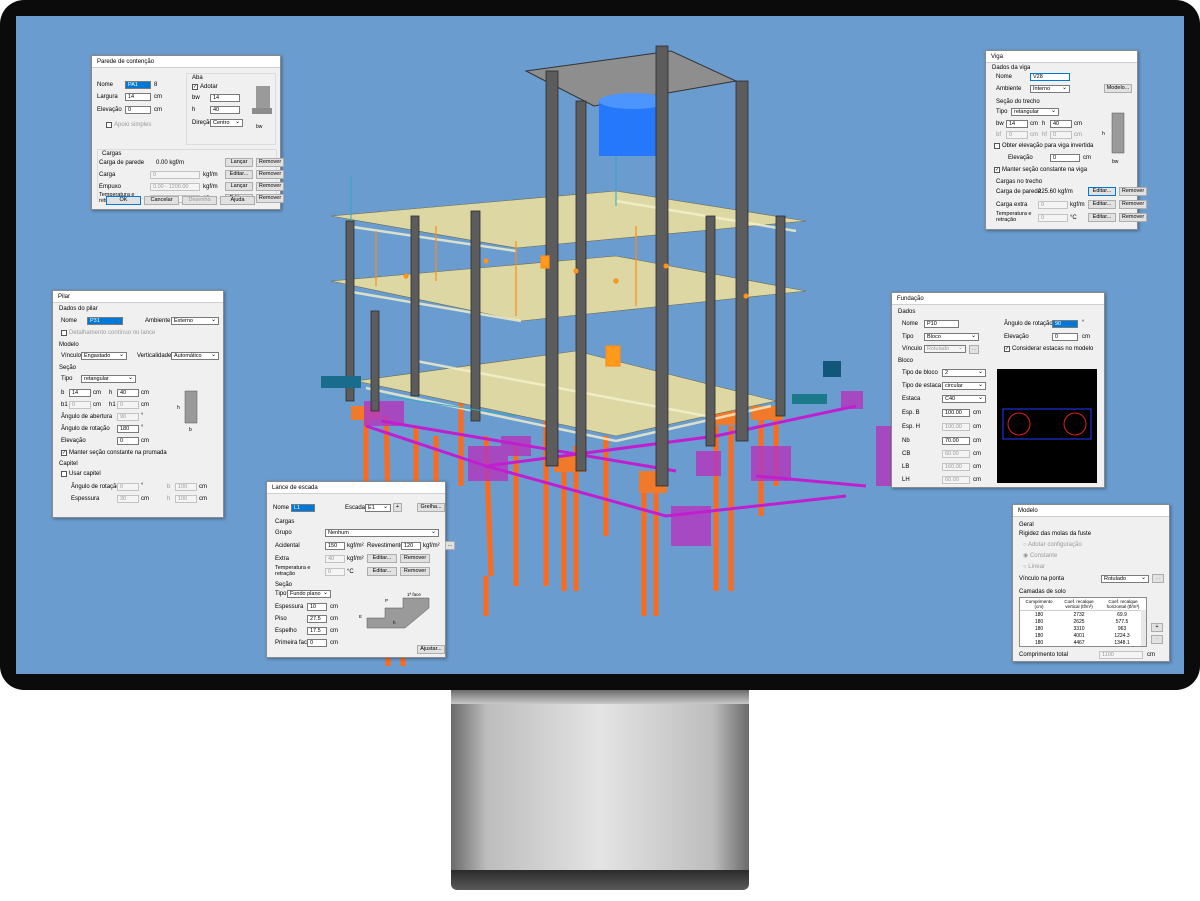 The width and height of the screenshot is (1200, 901). What do you see at coordinates (226, 123) in the screenshot?
I see `direcao-select: Centro` at bounding box center [226, 123].